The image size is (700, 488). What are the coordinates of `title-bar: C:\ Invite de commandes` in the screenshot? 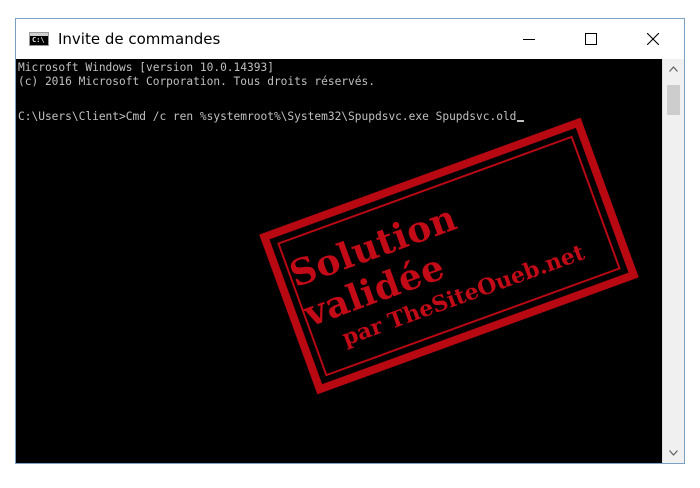 It's located at (350, 39).